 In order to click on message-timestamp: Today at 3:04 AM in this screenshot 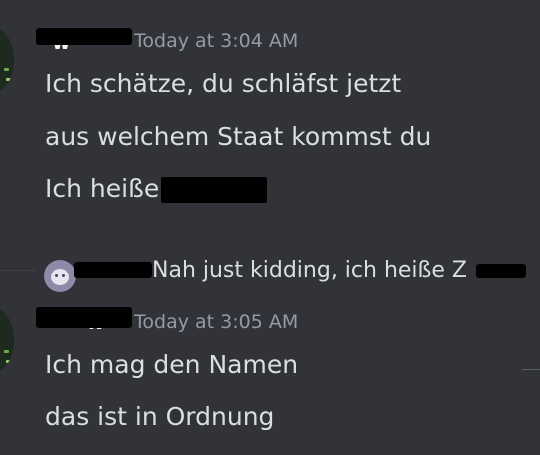, I will do `click(216, 41)`.